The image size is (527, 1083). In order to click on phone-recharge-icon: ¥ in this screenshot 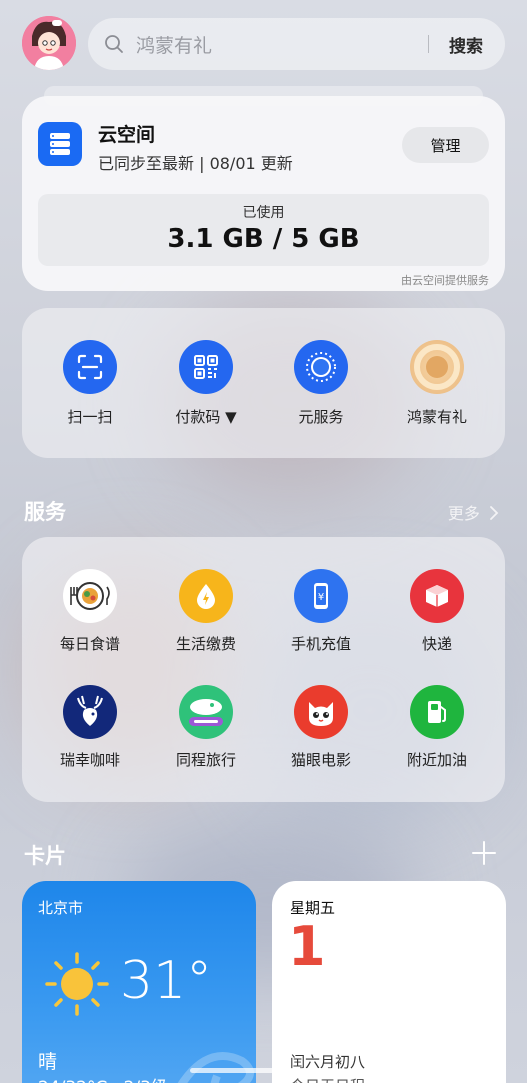, I will do `click(321, 596)`.